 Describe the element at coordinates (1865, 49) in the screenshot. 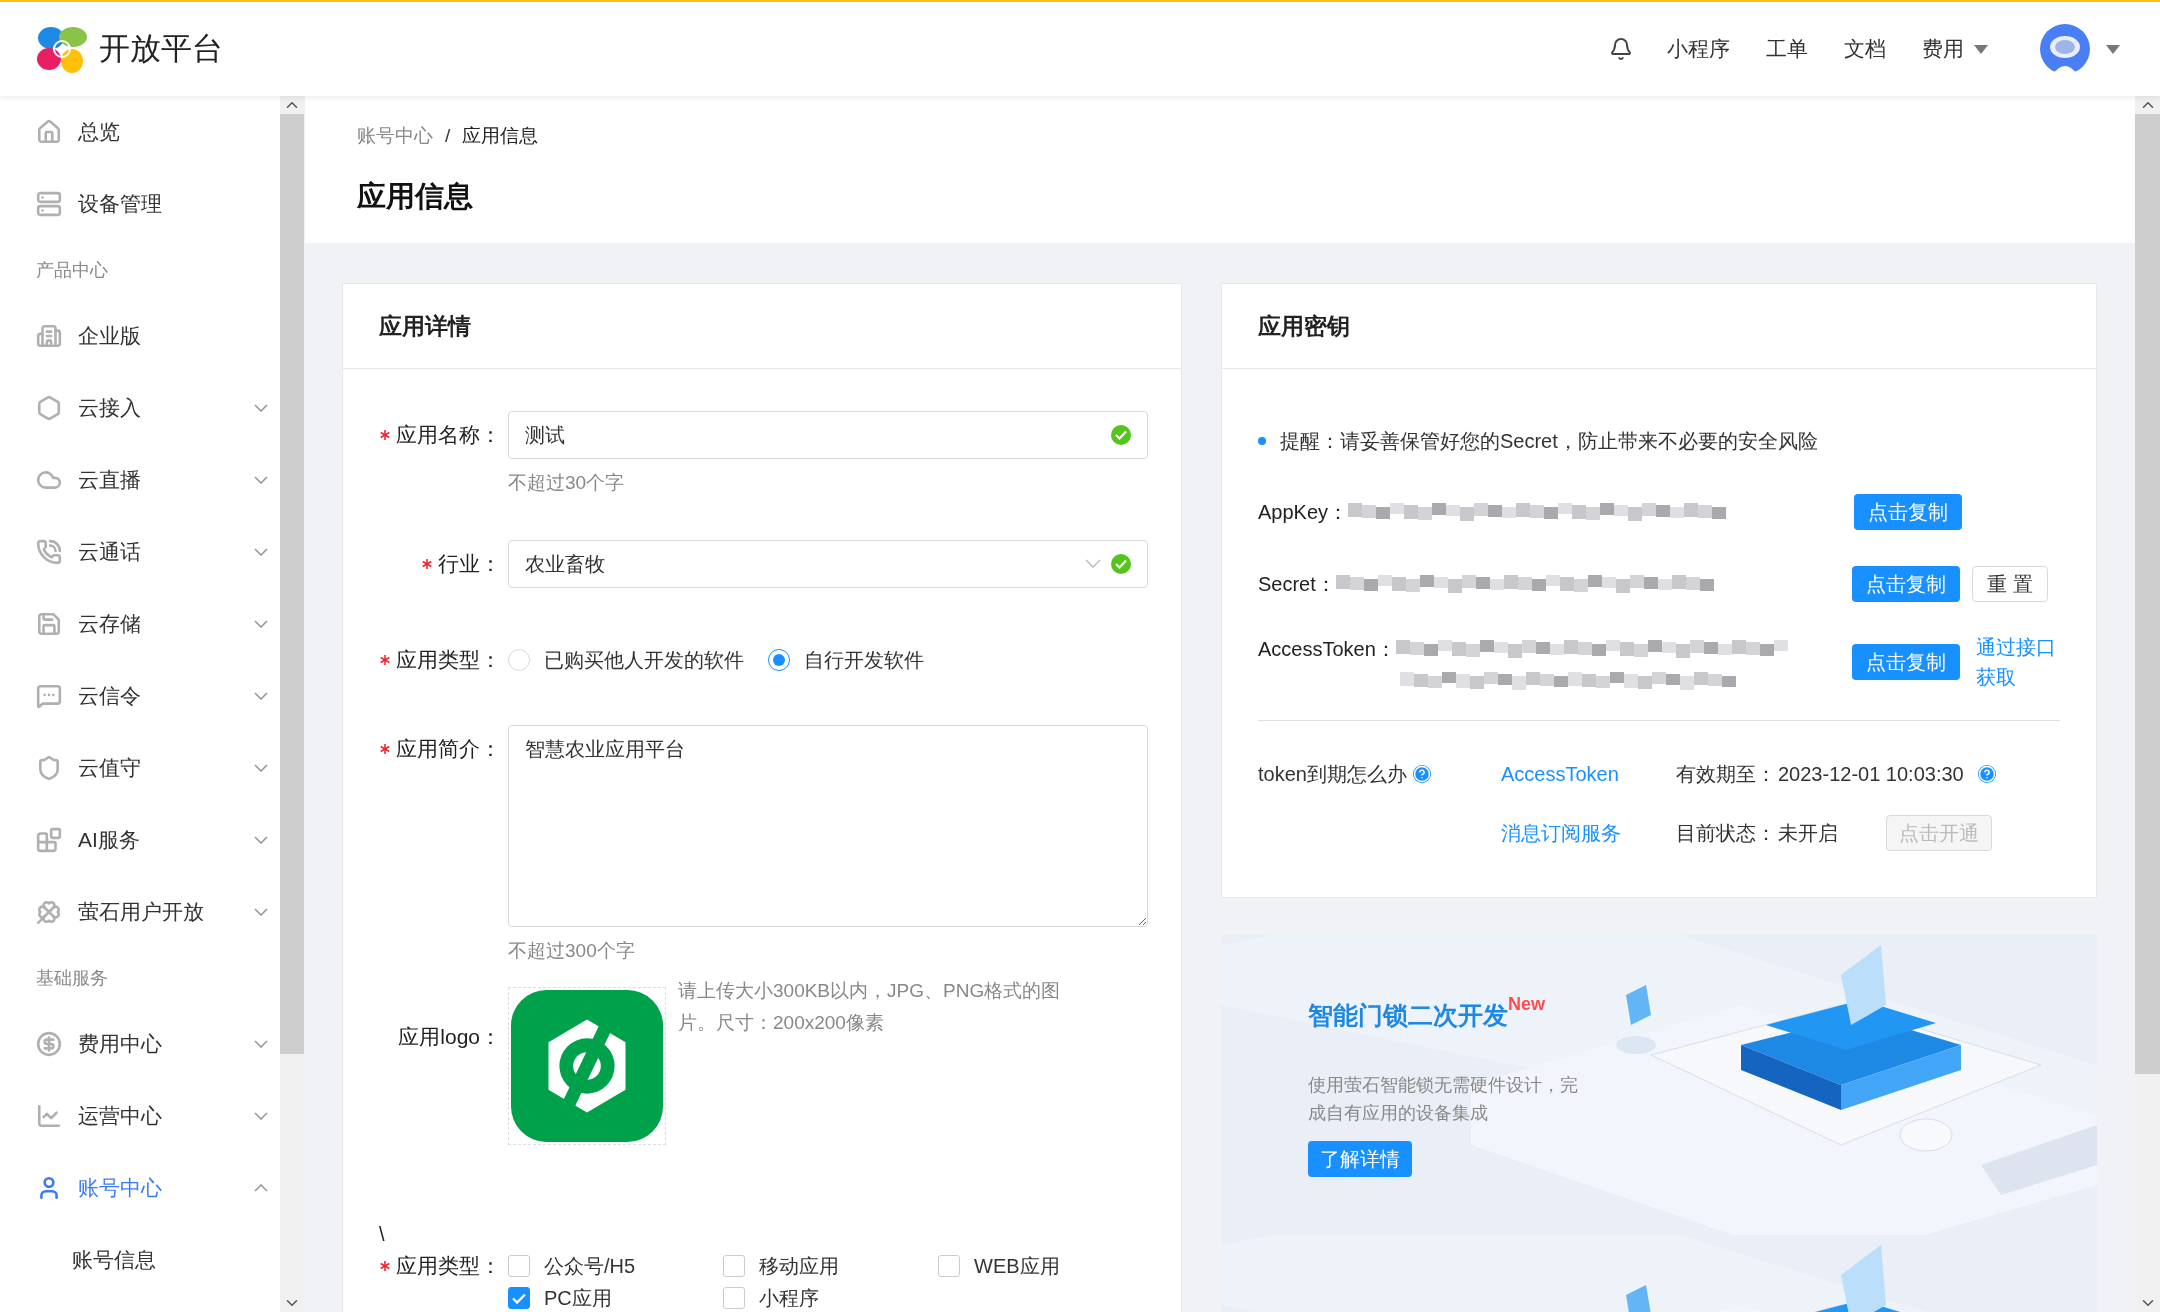

I see `nav-link: 文档` at that location.